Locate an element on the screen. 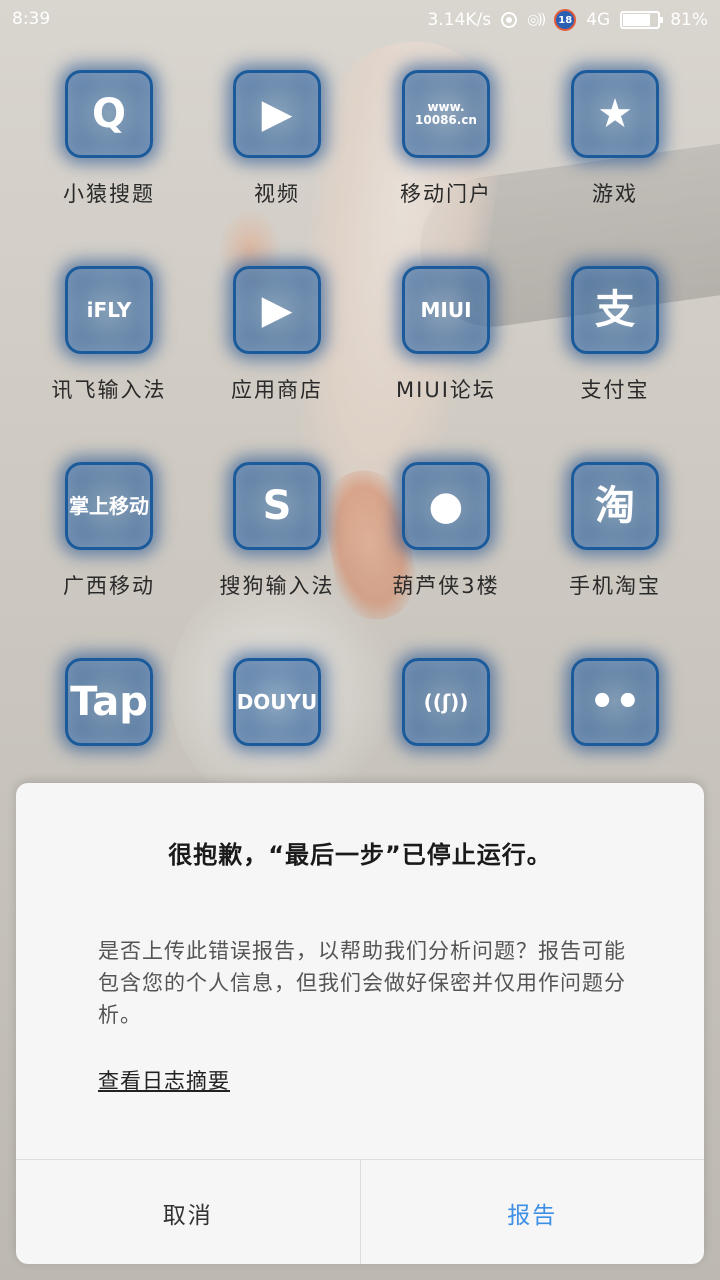 The height and width of the screenshot is (1280, 720). app-search-q: Q 小猿搜题 is located at coordinates (109, 139).